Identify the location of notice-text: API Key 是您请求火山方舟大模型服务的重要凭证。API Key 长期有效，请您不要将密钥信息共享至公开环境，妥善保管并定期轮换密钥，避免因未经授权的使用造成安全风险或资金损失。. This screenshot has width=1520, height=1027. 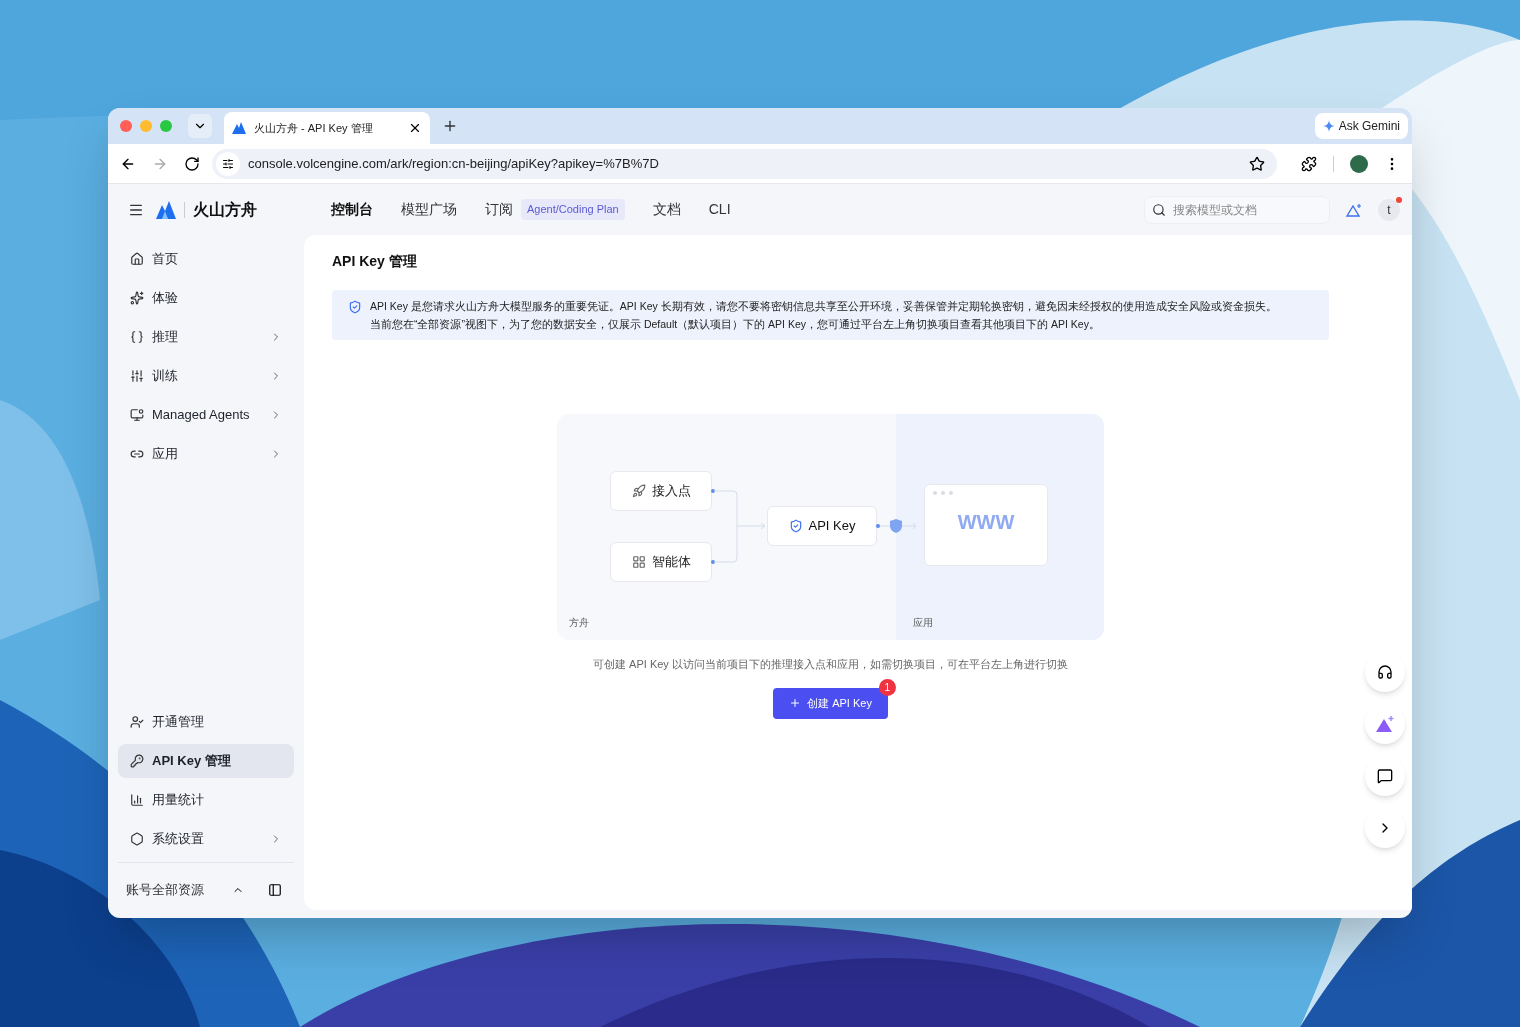
(823, 306).